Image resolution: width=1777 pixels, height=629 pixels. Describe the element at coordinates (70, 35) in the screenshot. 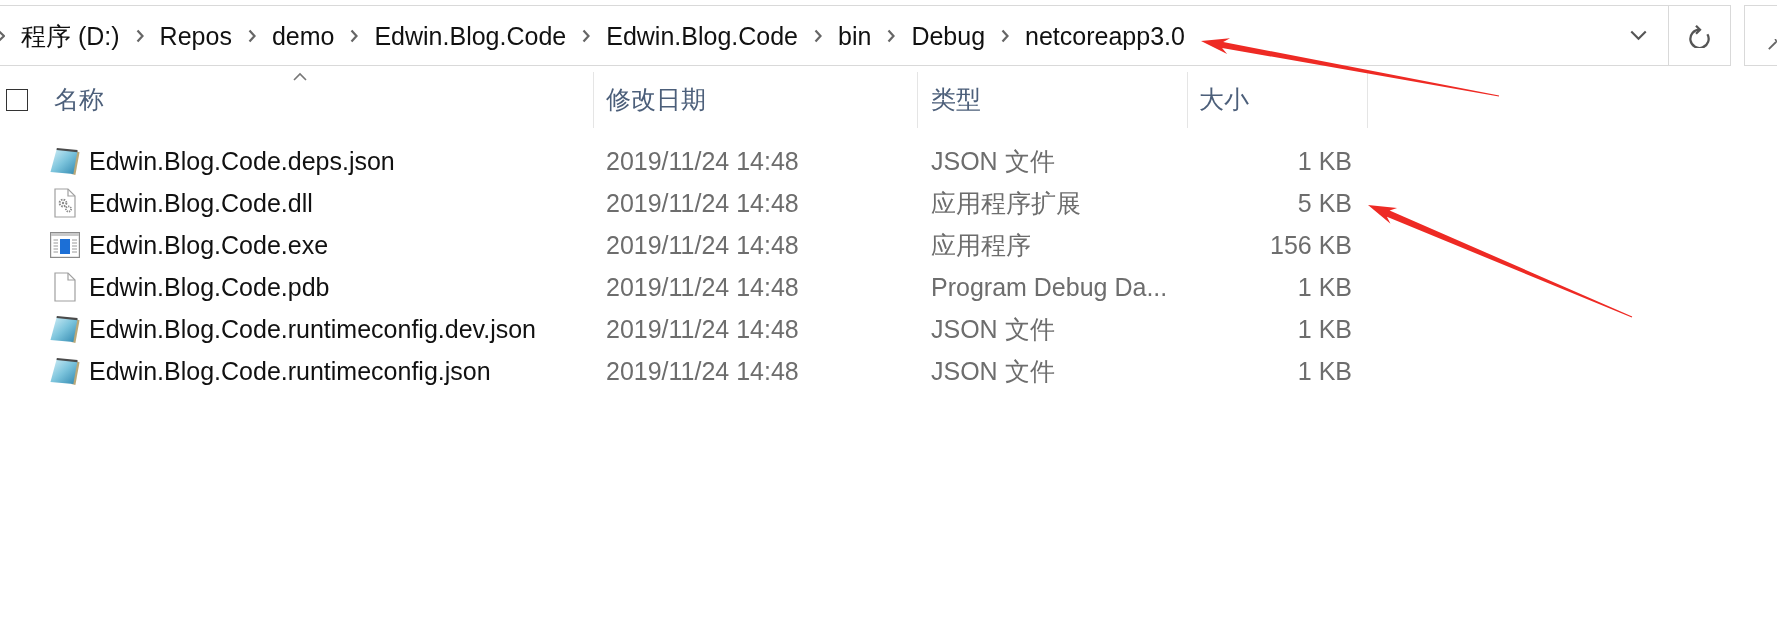

I see `breadcrumb-item: 程序 (D:)` at that location.